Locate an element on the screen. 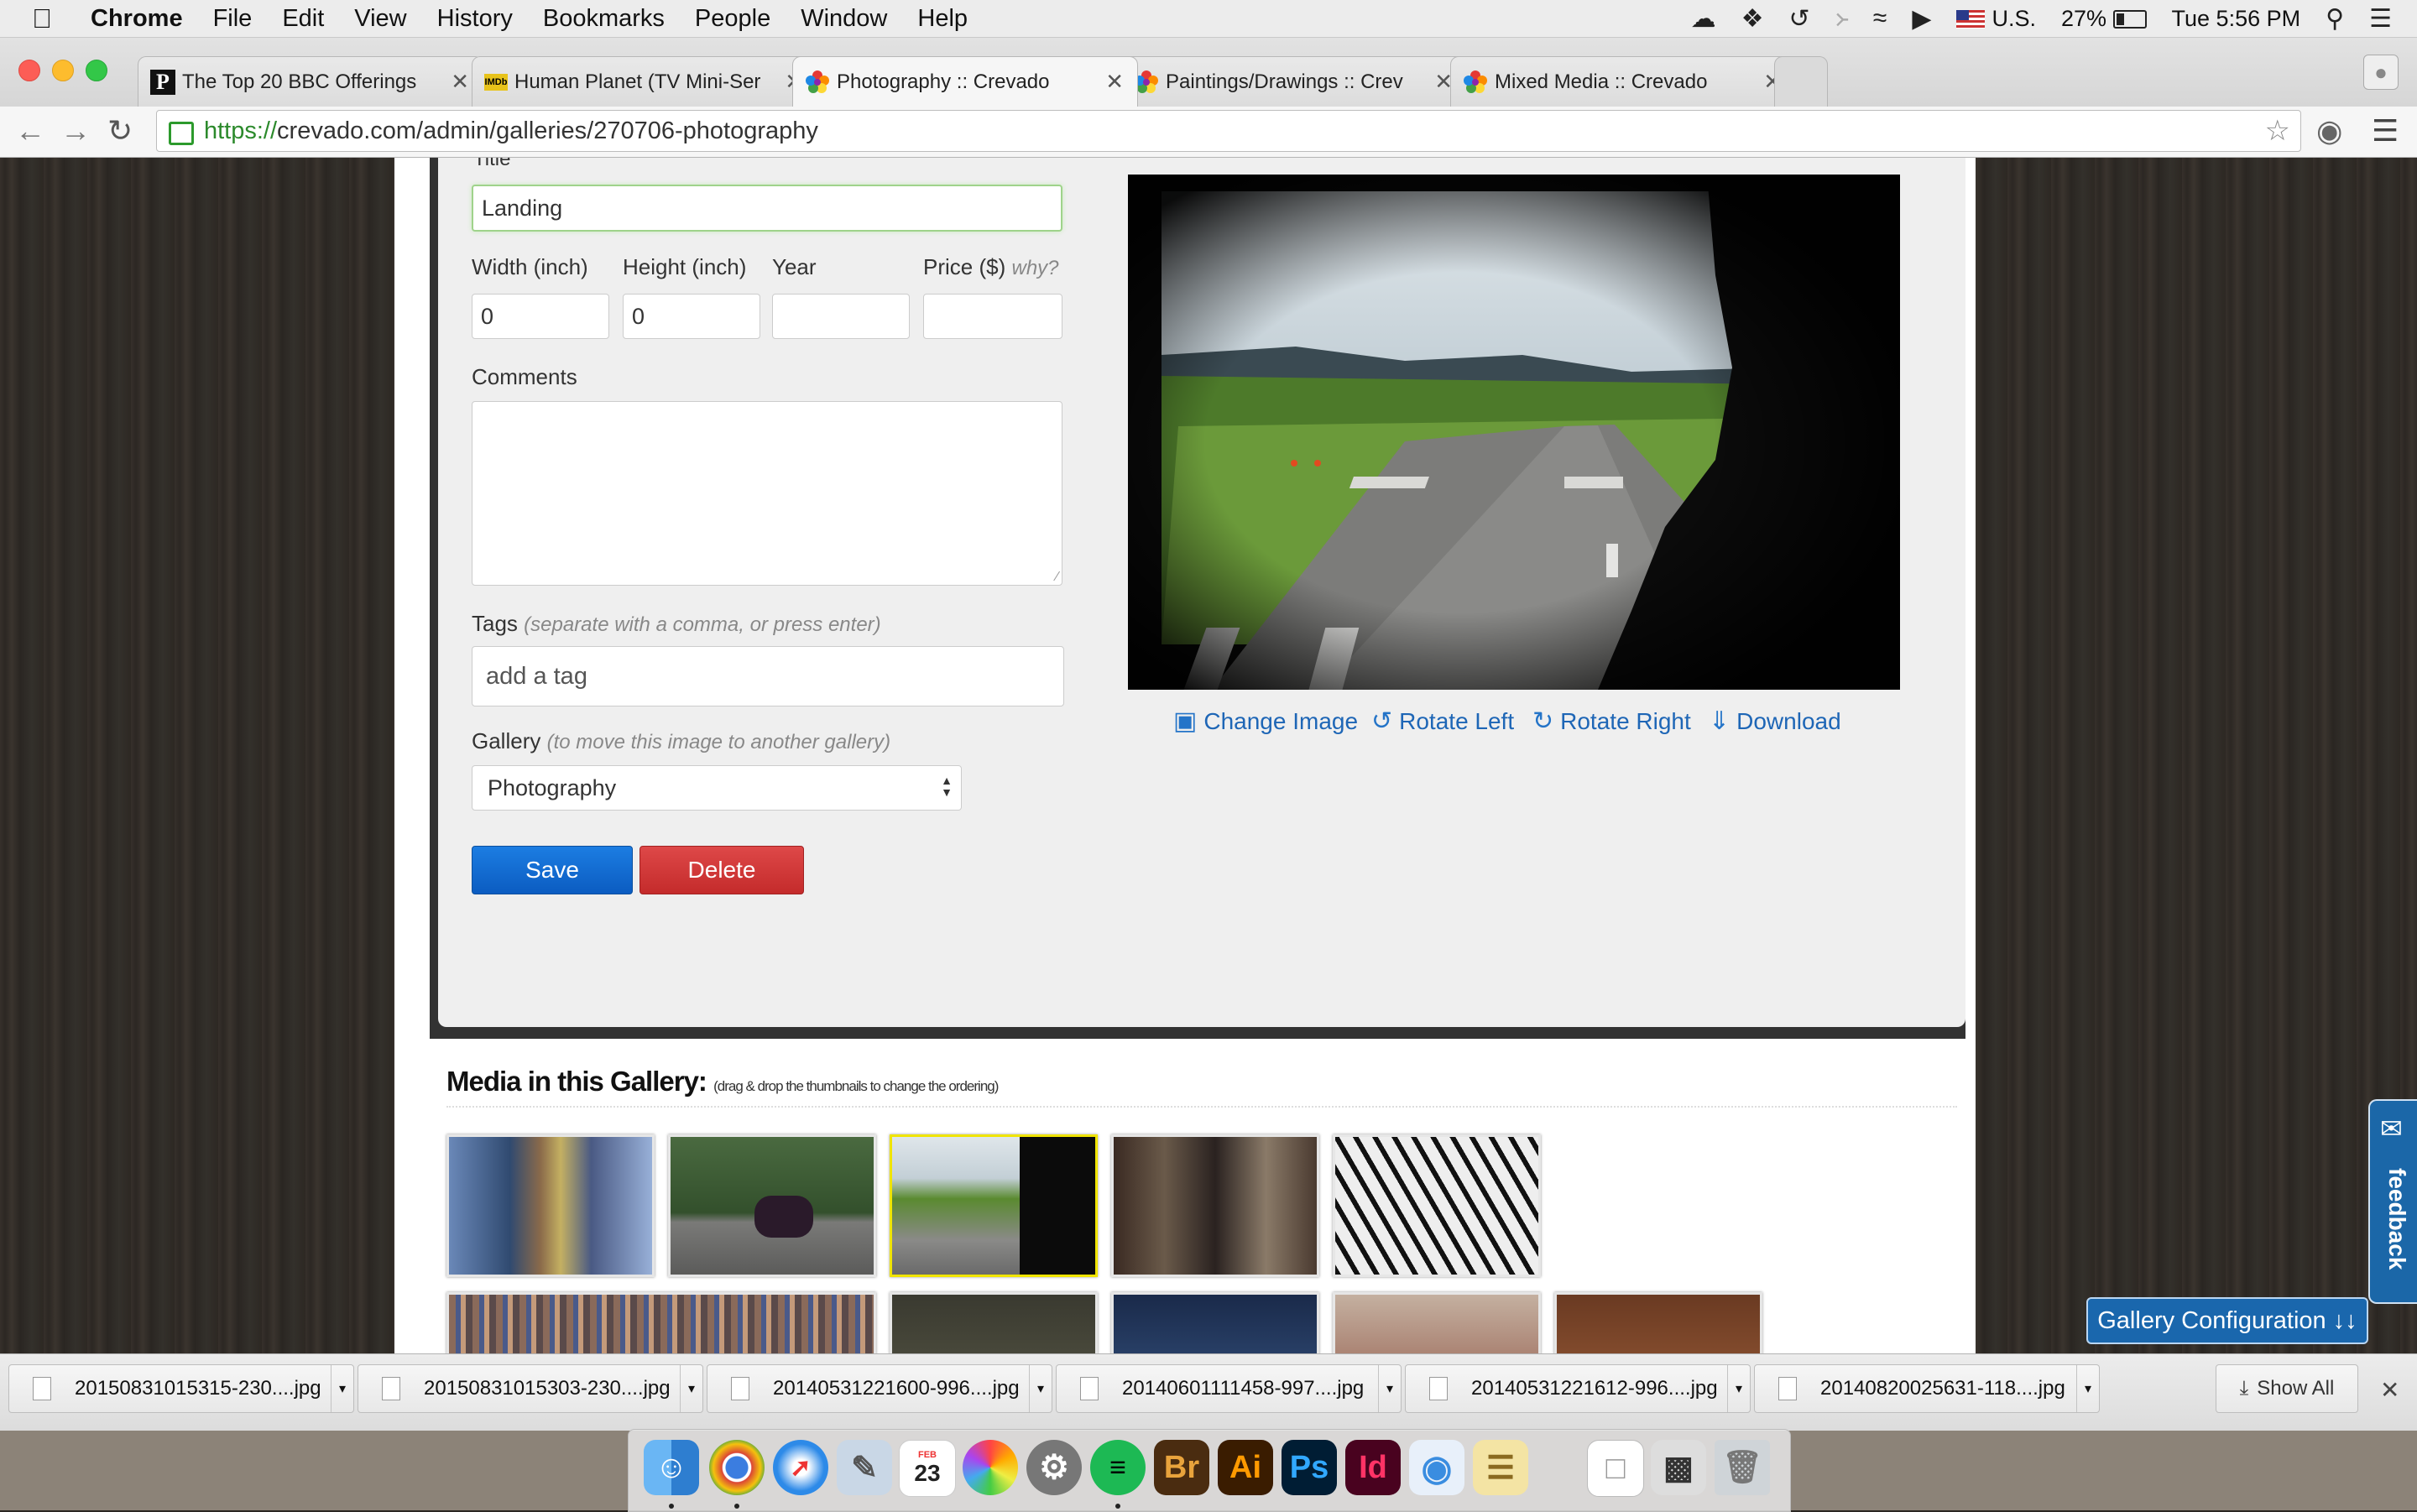 The image size is (2417, 1512). spotlight-search-icon: ⚲ is located at coordinates (2335, 19).